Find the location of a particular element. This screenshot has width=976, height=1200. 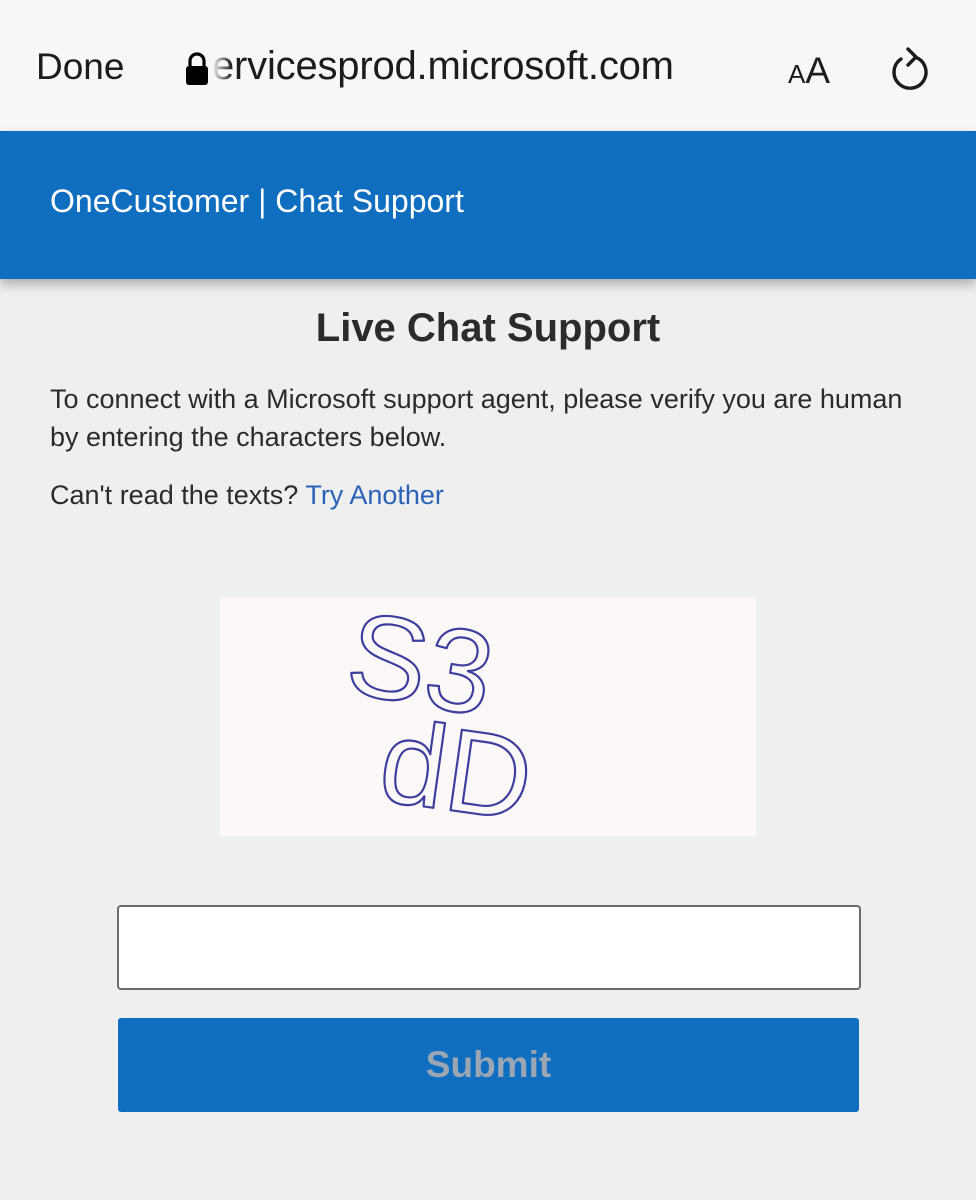

browser-toolbar: Done ervicesprod.microsoft.com AA is located at coordinates (488, 65).